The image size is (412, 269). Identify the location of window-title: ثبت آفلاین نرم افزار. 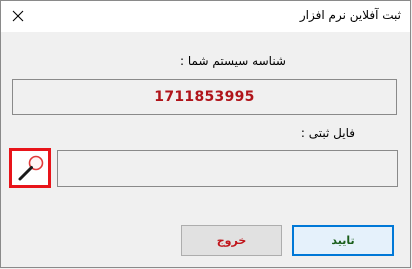
(350, 15).